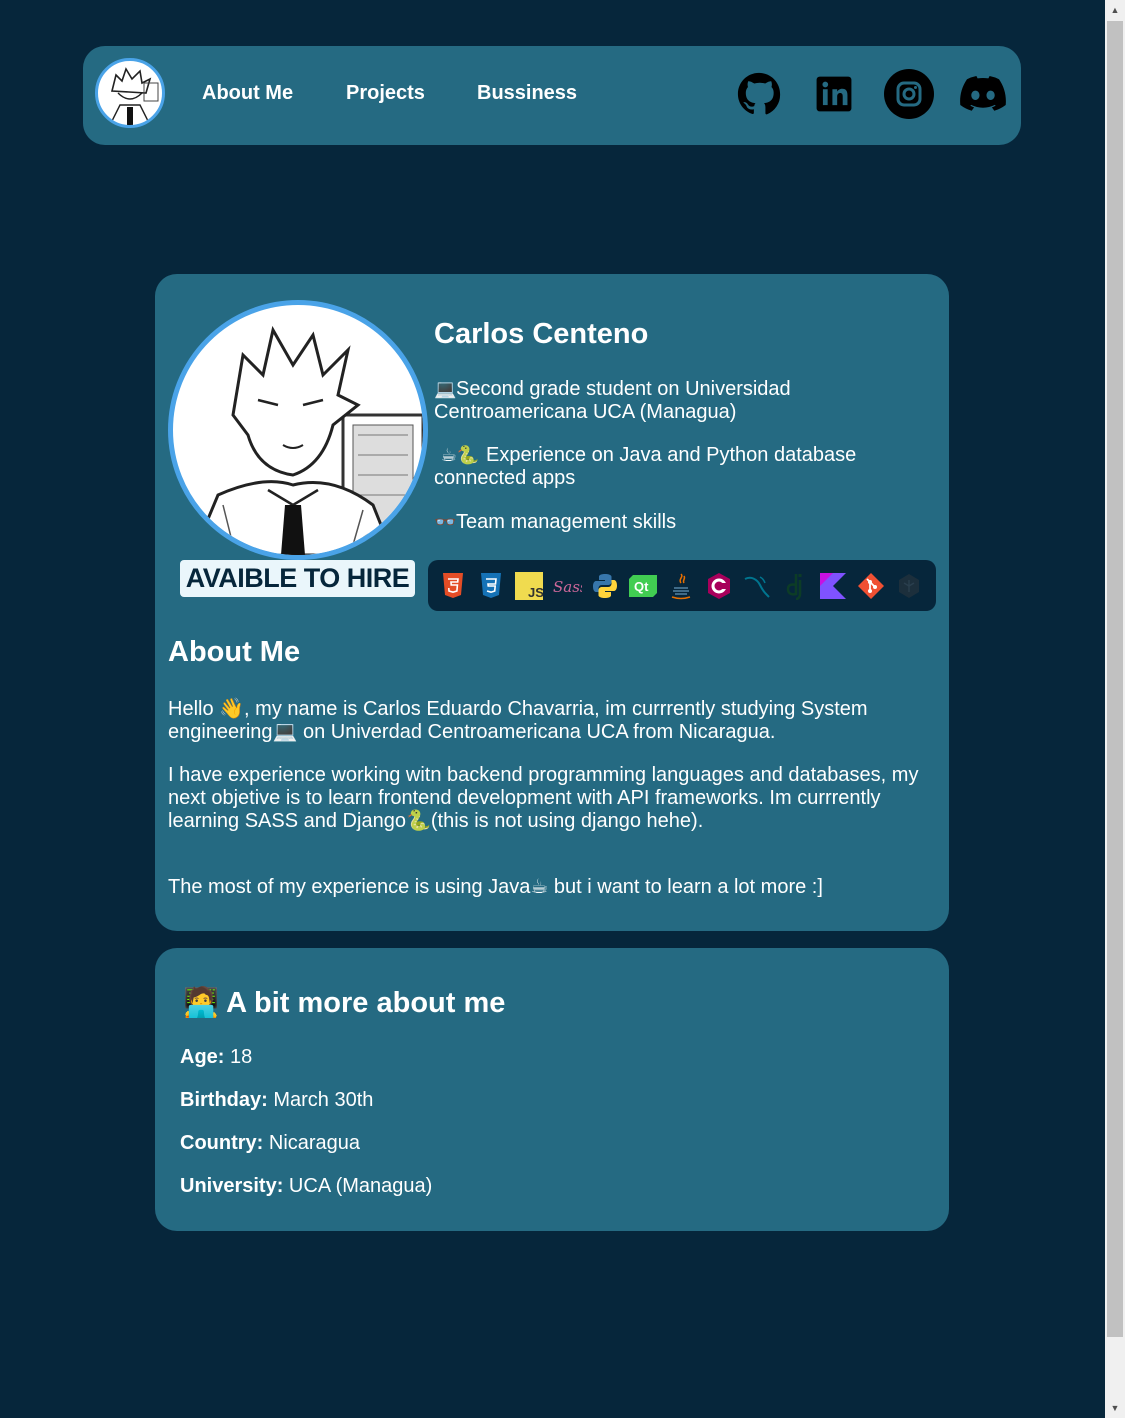 This screenshot has width=1125, height=1418. I want to click on fact-birthday: Birthday: March 30th, so click(276, 1100).